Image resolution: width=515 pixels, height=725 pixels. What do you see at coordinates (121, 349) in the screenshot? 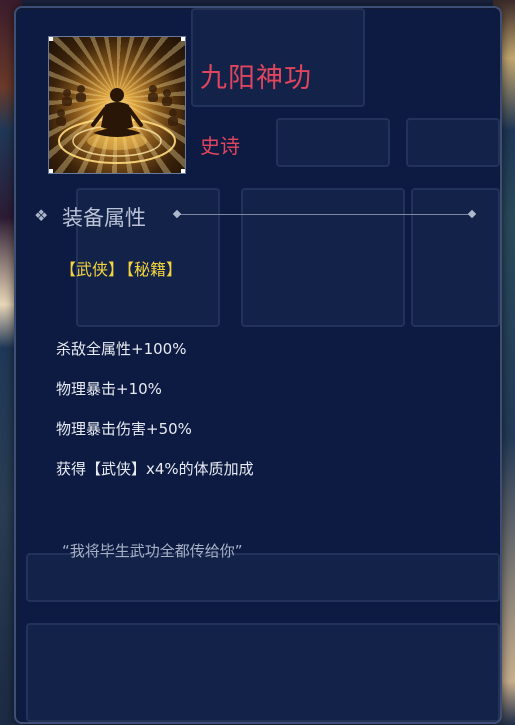
I see `attribute-line: 杀敌全属性+100%` at bounding box center [121, 349].